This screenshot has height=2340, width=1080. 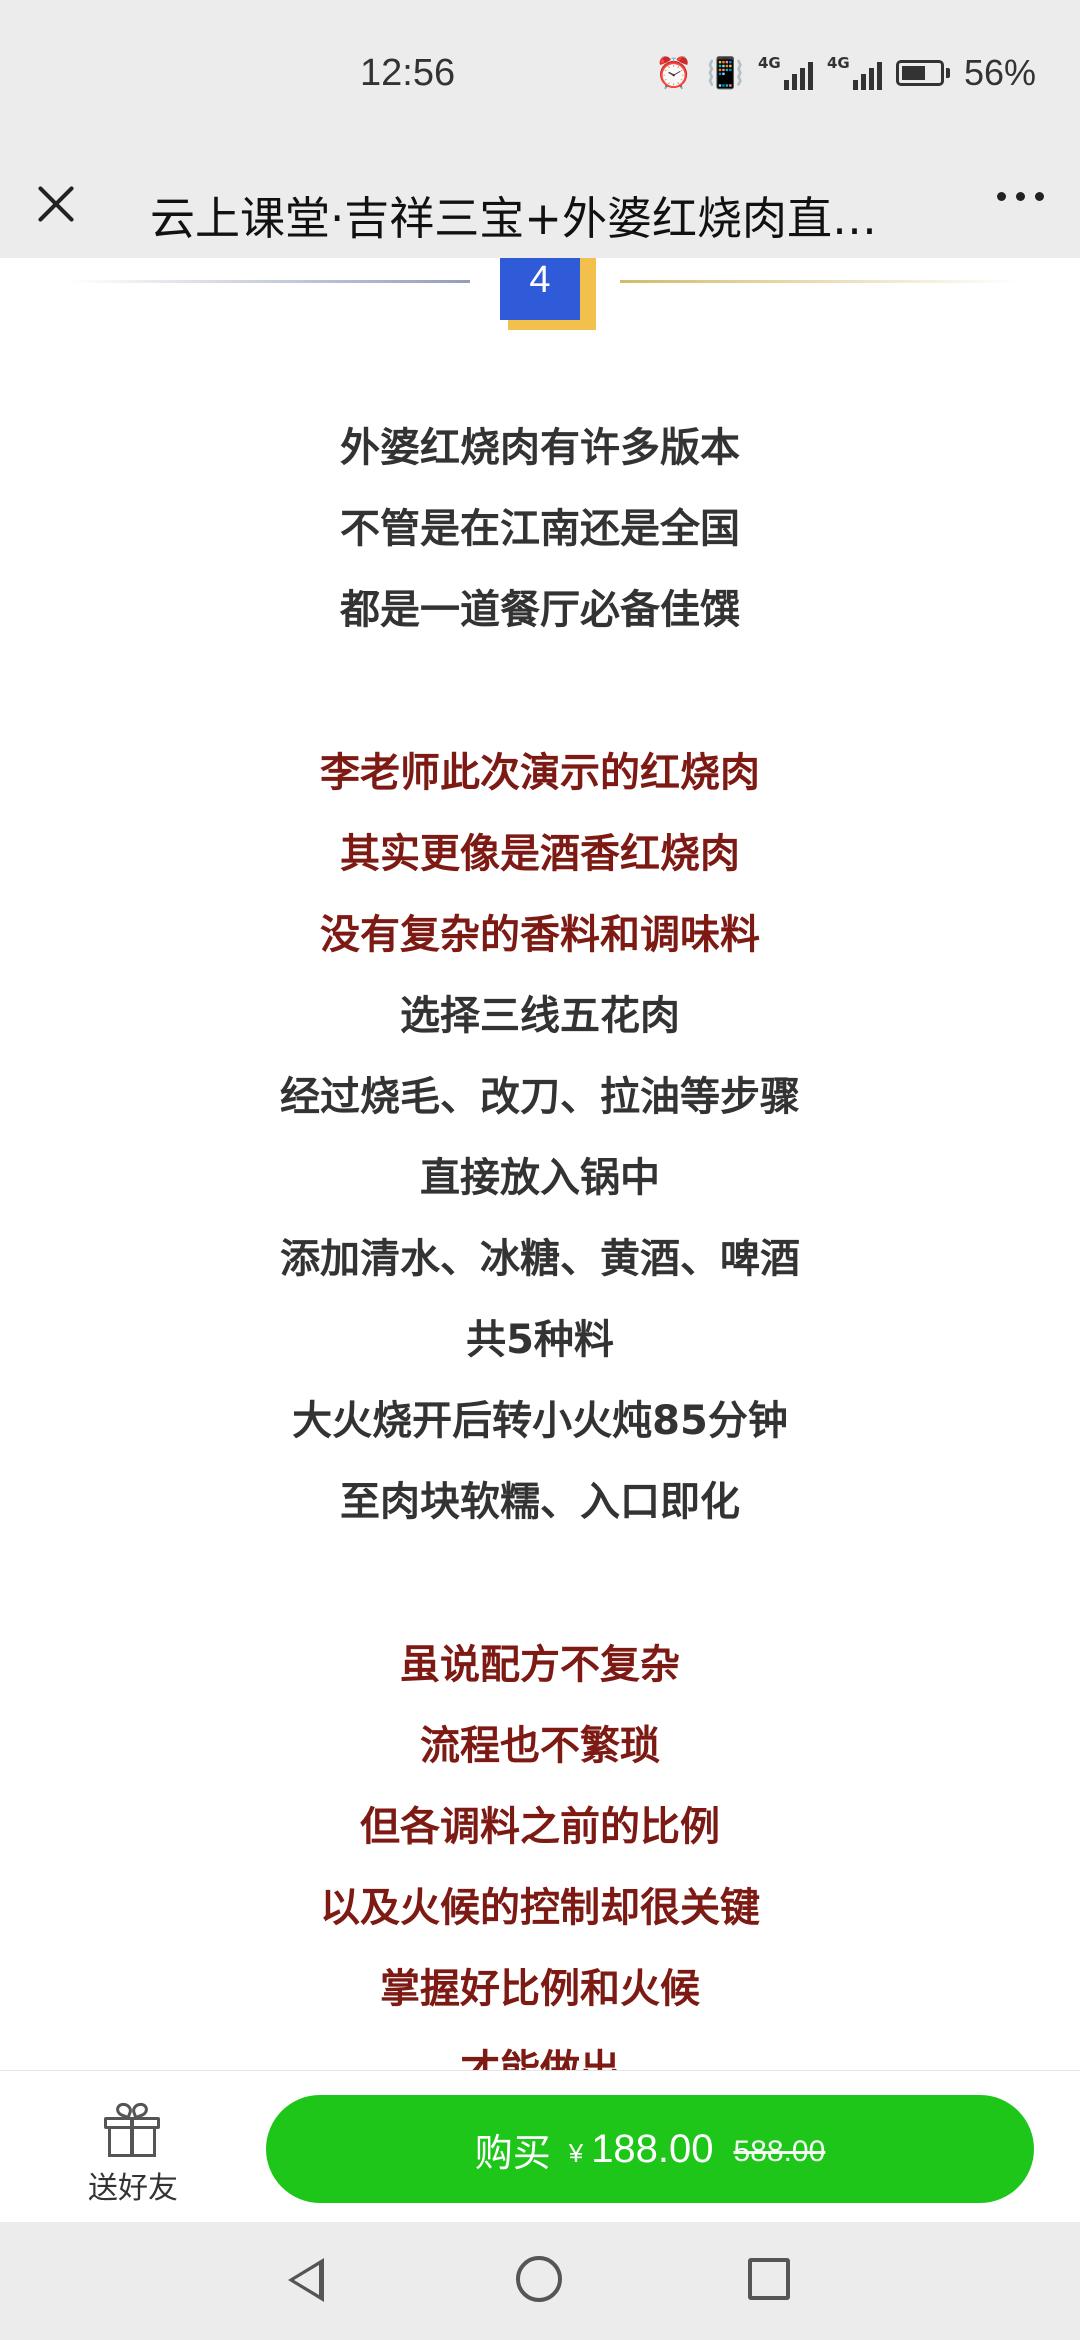 I want to click on article-line: 都是一道餐厅必备佳馔, so click(x=540, y=610).